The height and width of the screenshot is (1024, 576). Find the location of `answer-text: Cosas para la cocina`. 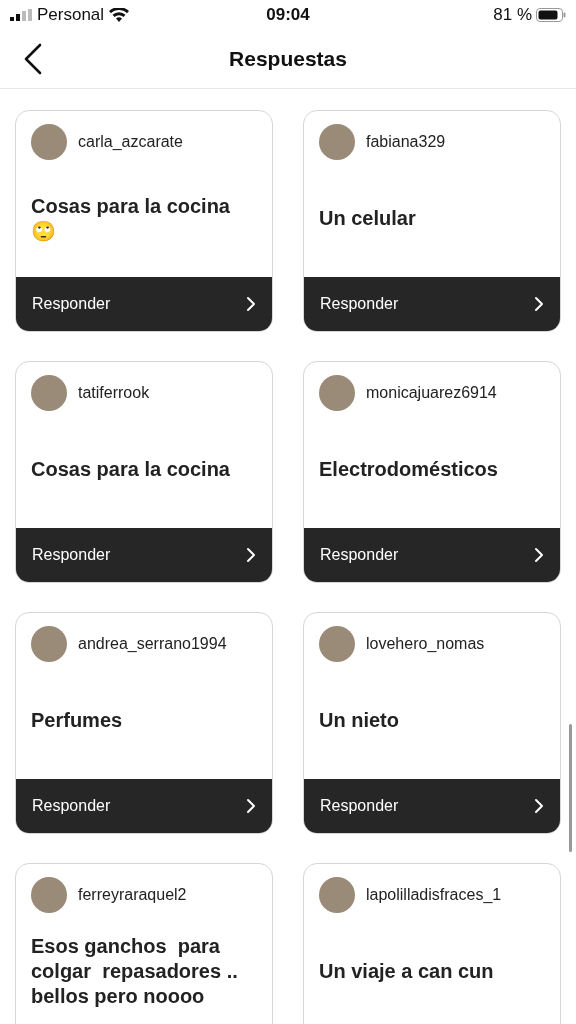

answer-text: Cosas para la cocina is located at coordinates (130, 469).